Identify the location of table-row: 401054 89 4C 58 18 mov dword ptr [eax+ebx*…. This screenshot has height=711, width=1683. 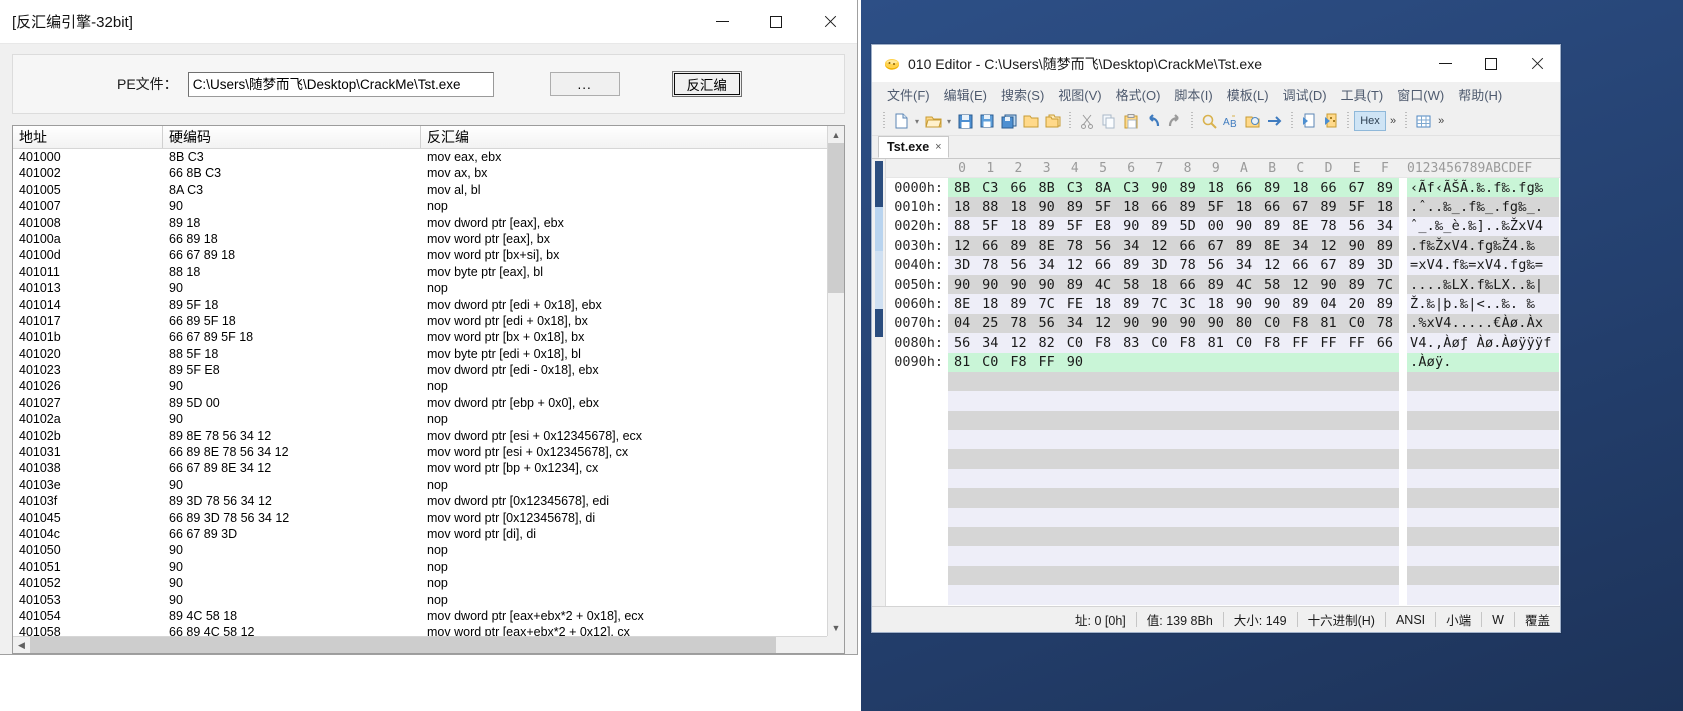
(428, 616).